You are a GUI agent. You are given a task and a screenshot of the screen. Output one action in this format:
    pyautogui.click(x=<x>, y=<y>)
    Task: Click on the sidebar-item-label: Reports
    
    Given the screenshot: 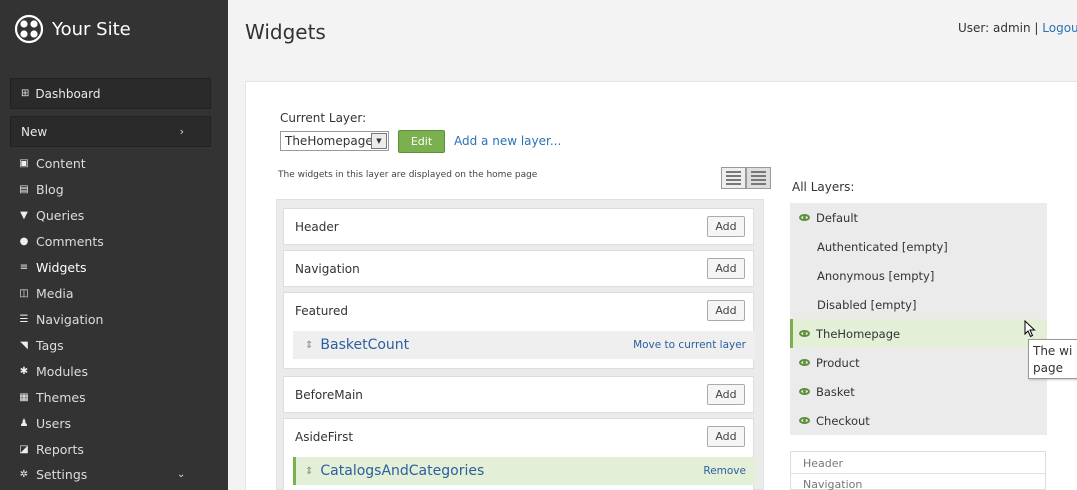 What is the action you would take?
    pyautogui.click(x=60, y=449)
    